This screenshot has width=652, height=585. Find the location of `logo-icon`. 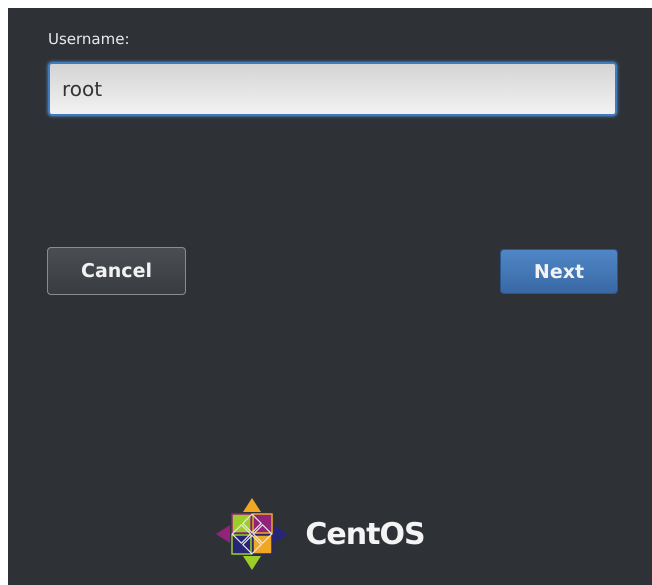

logo-icon is located at coordinates (252, 534).